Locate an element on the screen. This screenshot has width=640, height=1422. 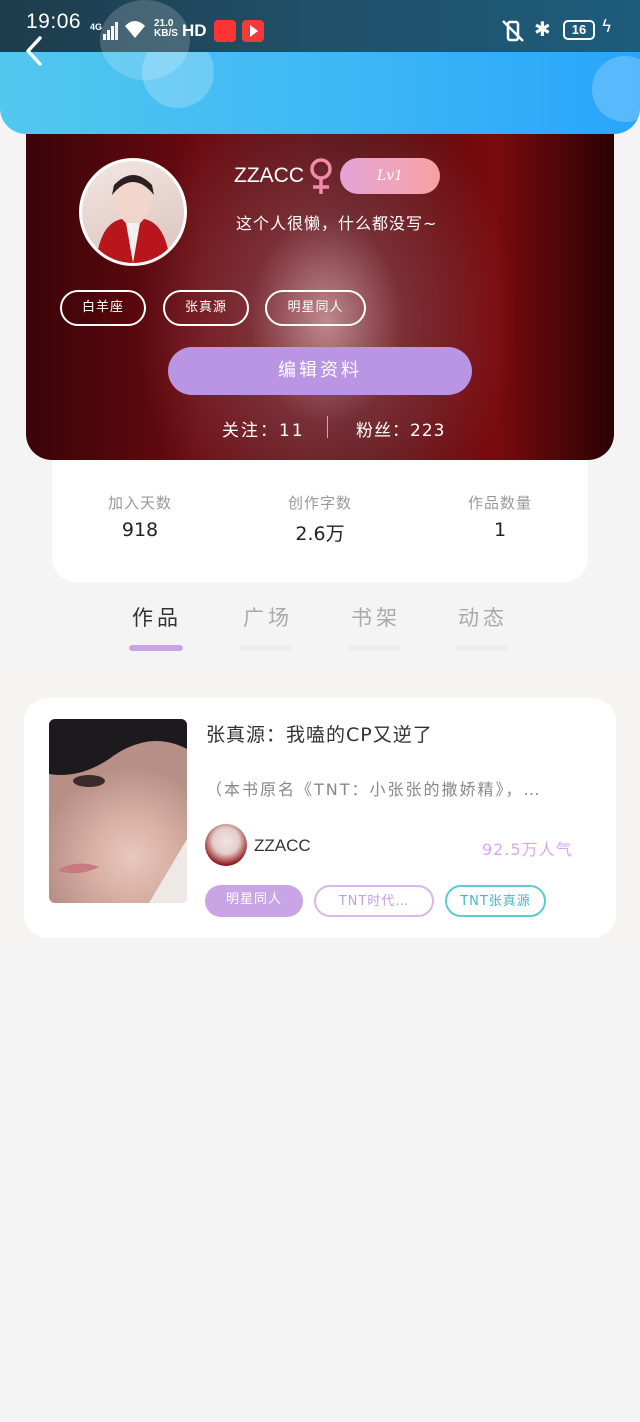
follow-count: 关注：11 is located at coordinates (263, 428).